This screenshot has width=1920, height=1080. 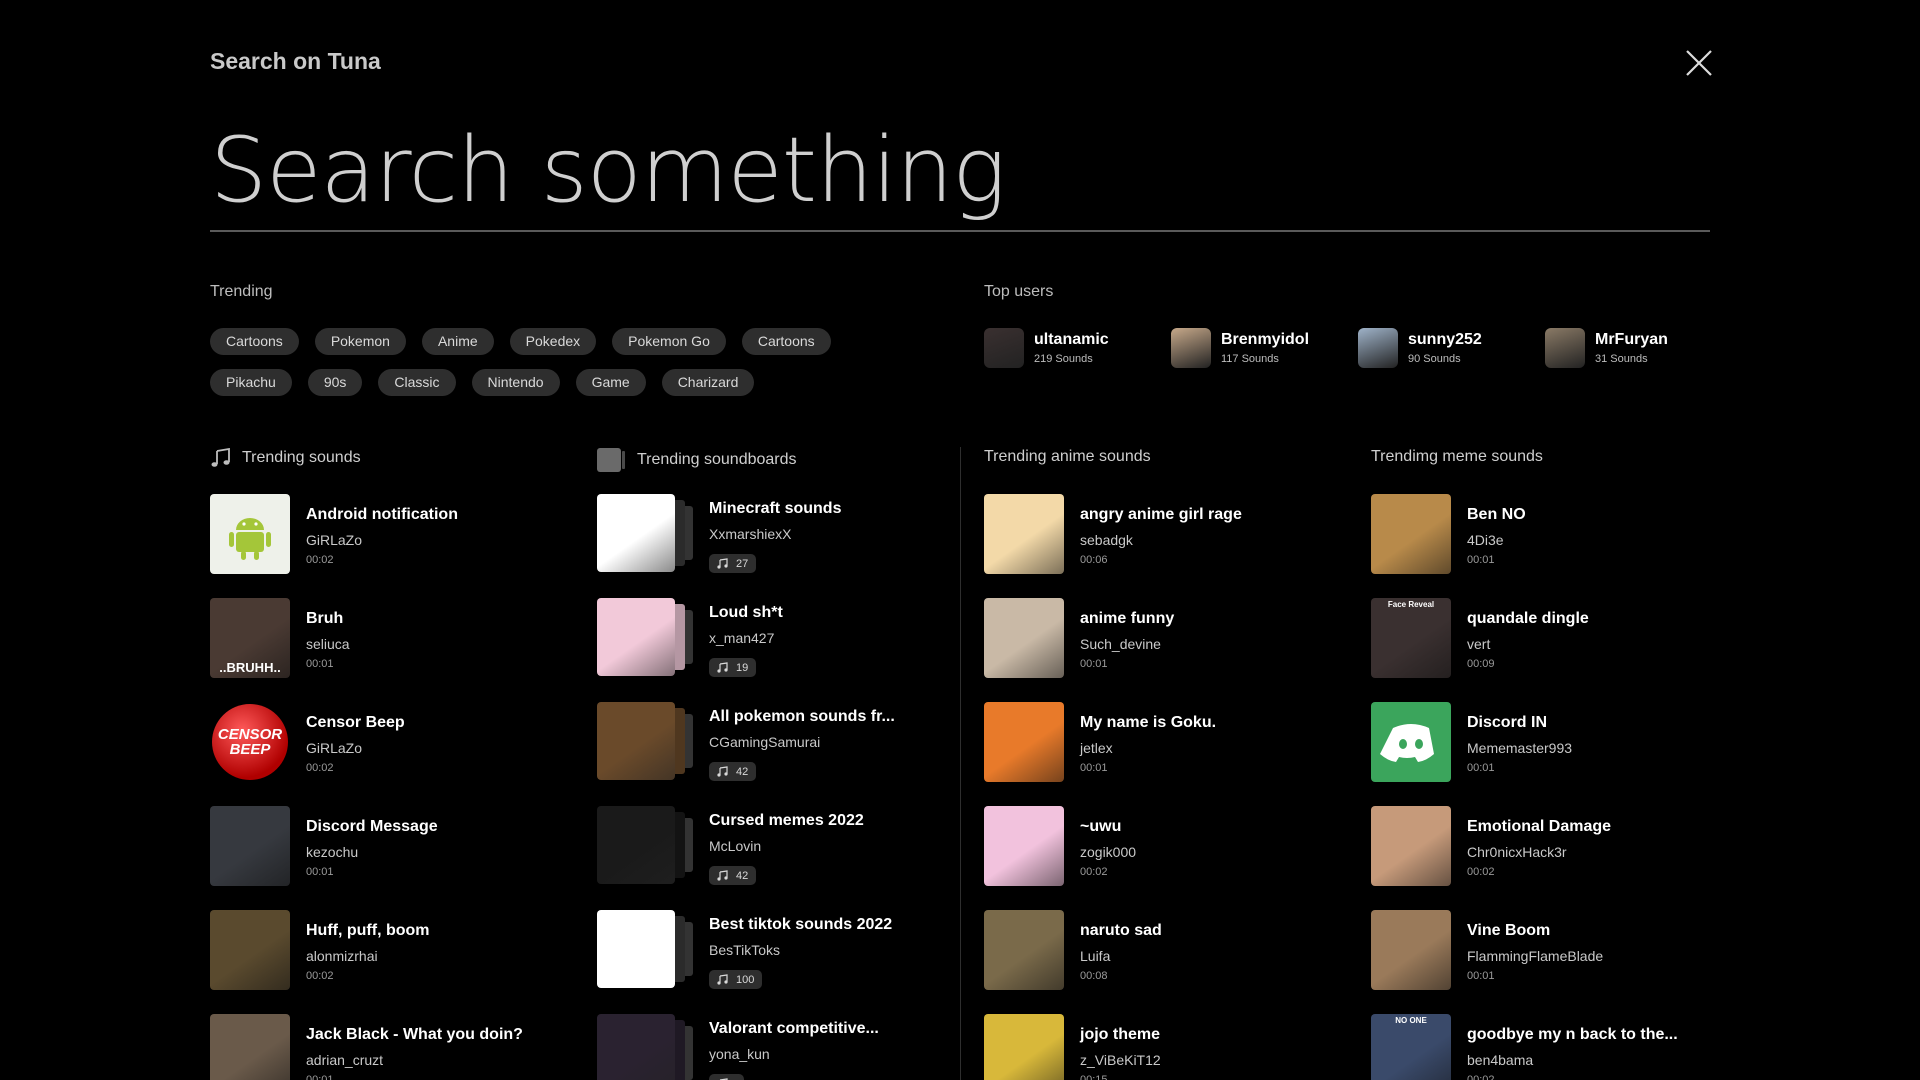 What do you see at coordinates (250, 638) in the screenshot?
I see `sound-thumbnail: ..BRUHH..` at bounding box center [250, 638].